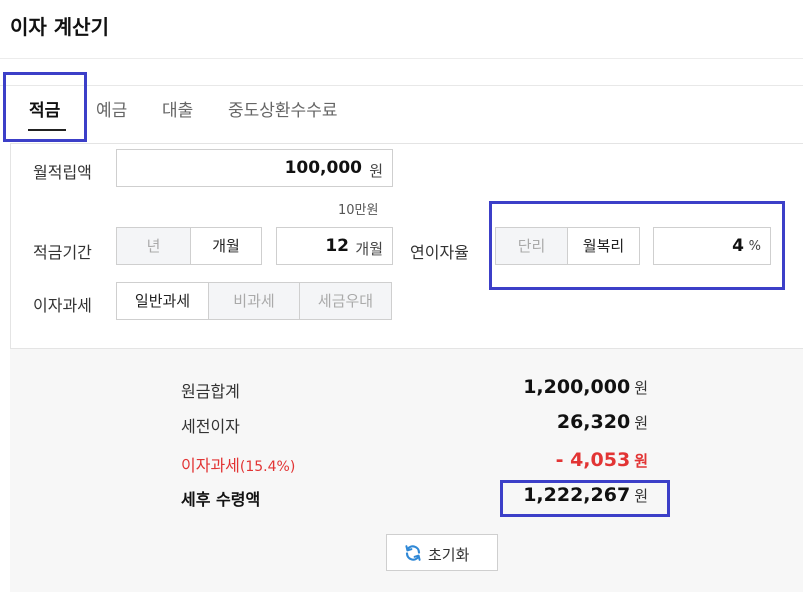 Image resolution: width=803 pixels, height=592 pixels. Describe the element at coordinates (401, 58) in the screenshot. I see `header-divider` at that location.